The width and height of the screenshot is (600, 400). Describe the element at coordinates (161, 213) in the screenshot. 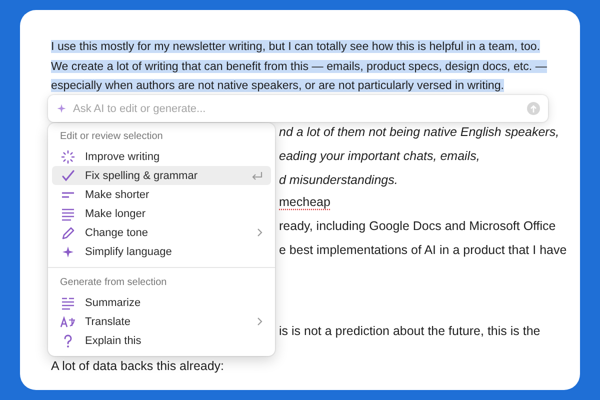

I see `menu-item: Make longer` at that location.